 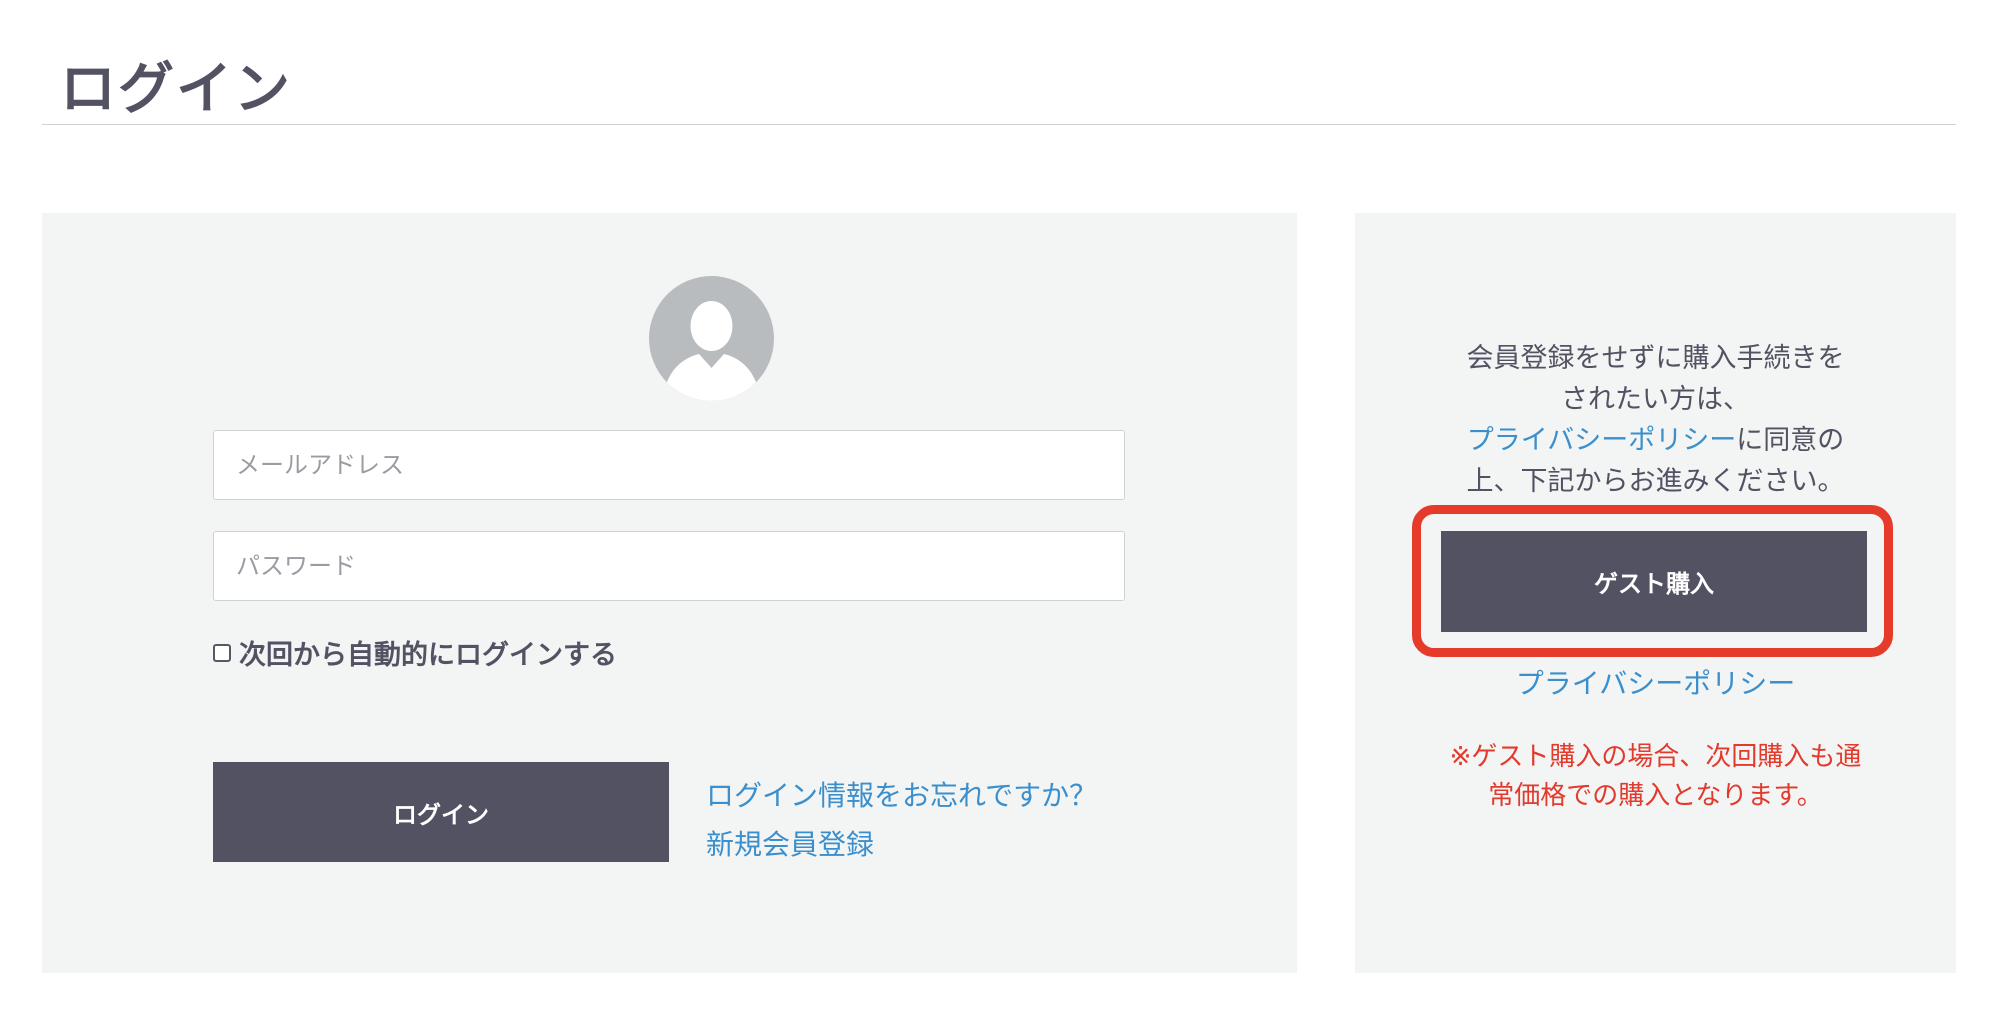 What do you see at coordinates (1655, 682) in the screenshot?
I see `privacy-policy-link: プライバシーポリシー` at bounding box center [1655, 682].